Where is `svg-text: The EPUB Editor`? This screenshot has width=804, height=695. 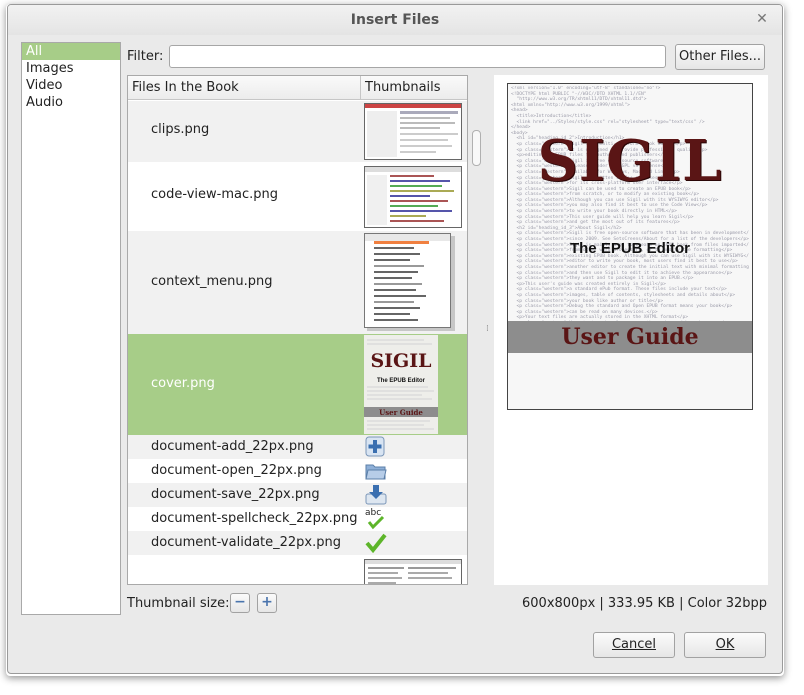
svg-text: The EPUB Editor is located at coordinates (401, 381).